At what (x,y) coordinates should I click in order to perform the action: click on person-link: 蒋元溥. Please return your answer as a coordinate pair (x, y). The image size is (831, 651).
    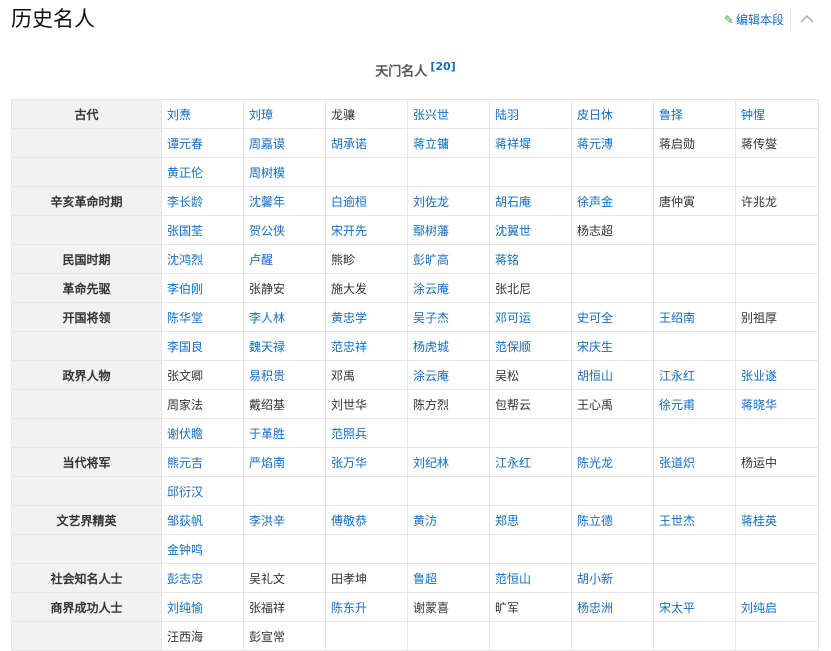
    Looking at the image, I should click on (595, 144).